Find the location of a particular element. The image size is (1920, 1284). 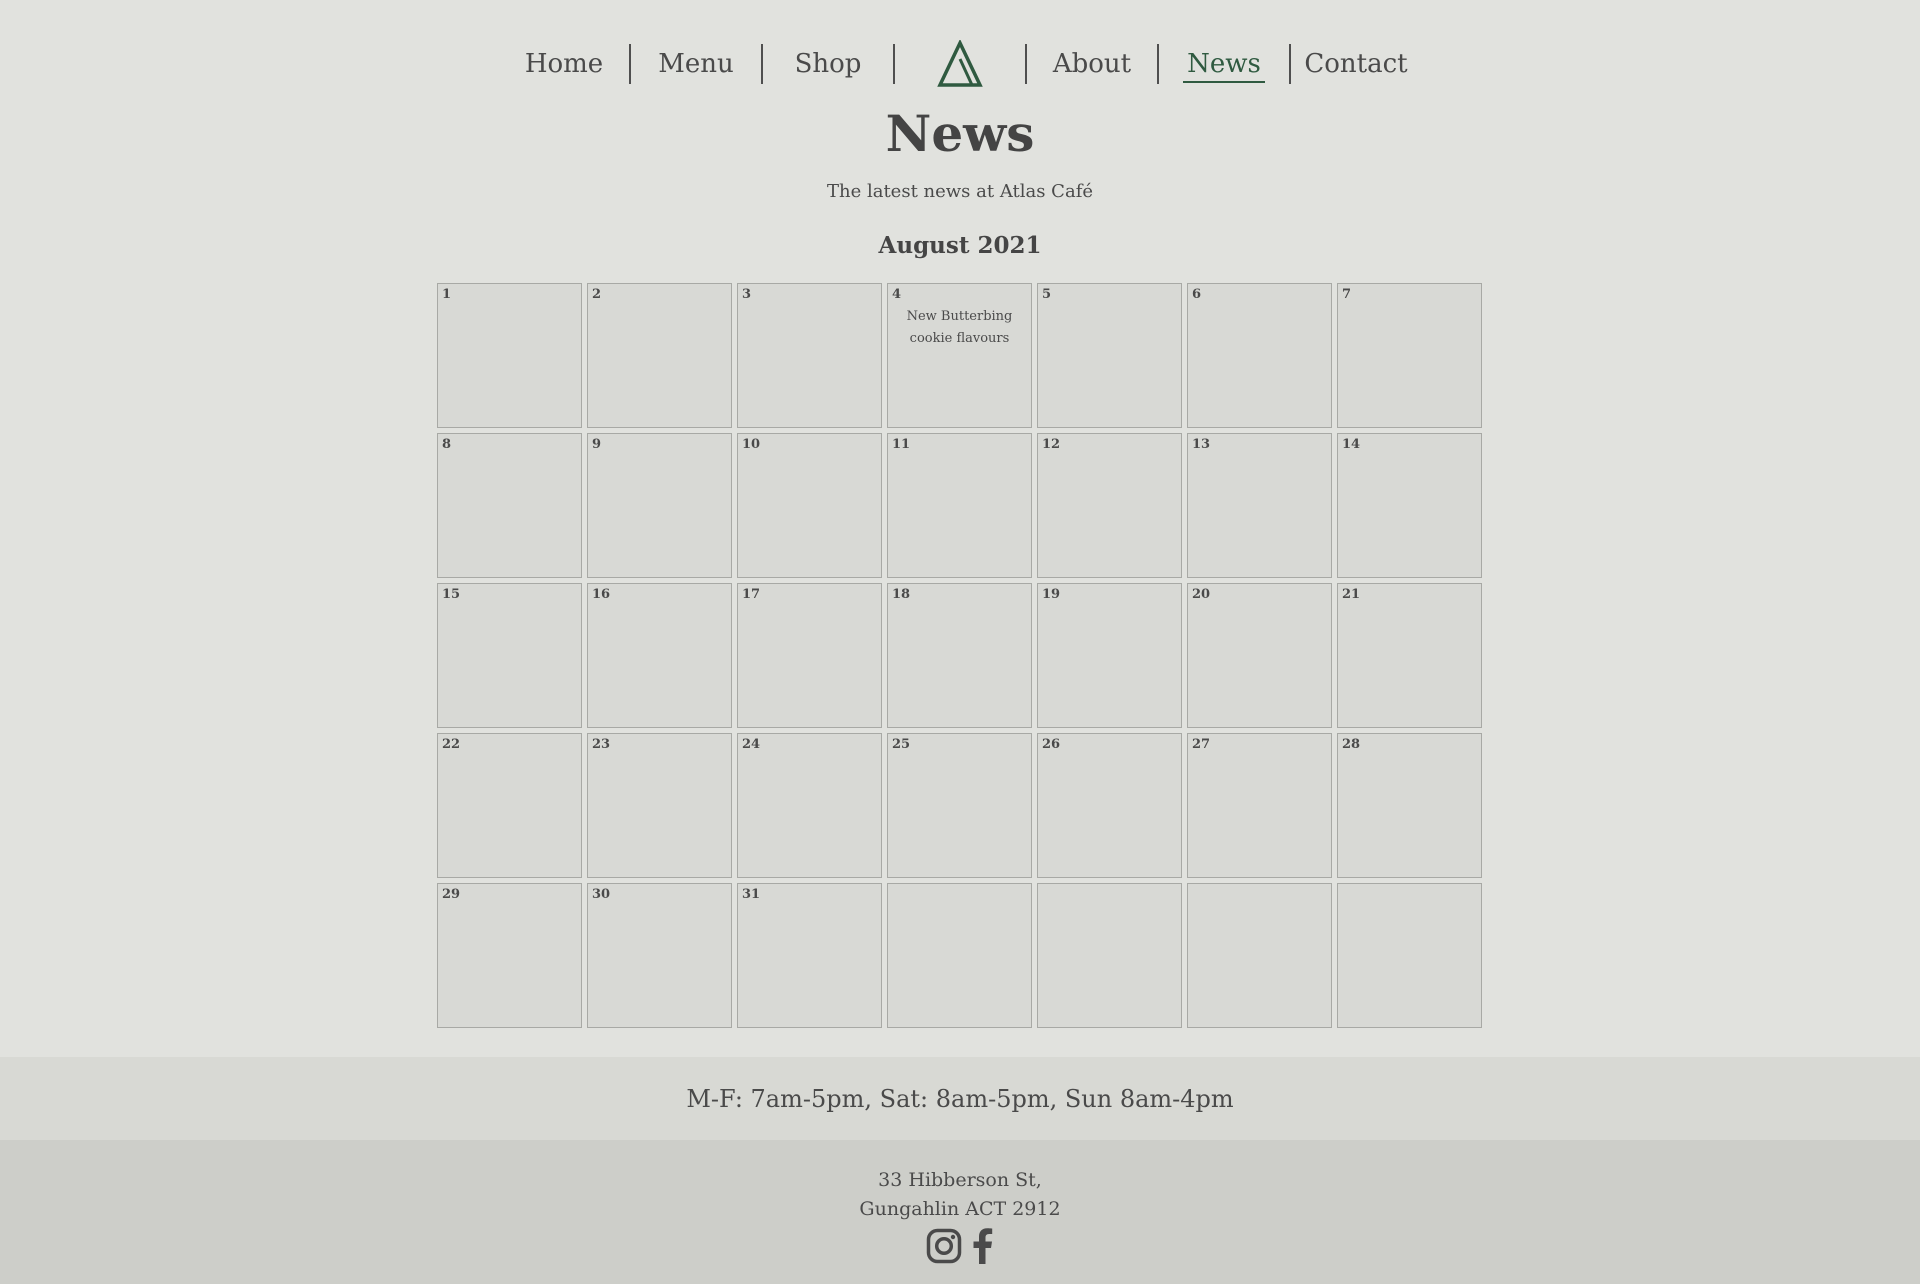

nav-shop: Shop is located at coordinates (828, 64).